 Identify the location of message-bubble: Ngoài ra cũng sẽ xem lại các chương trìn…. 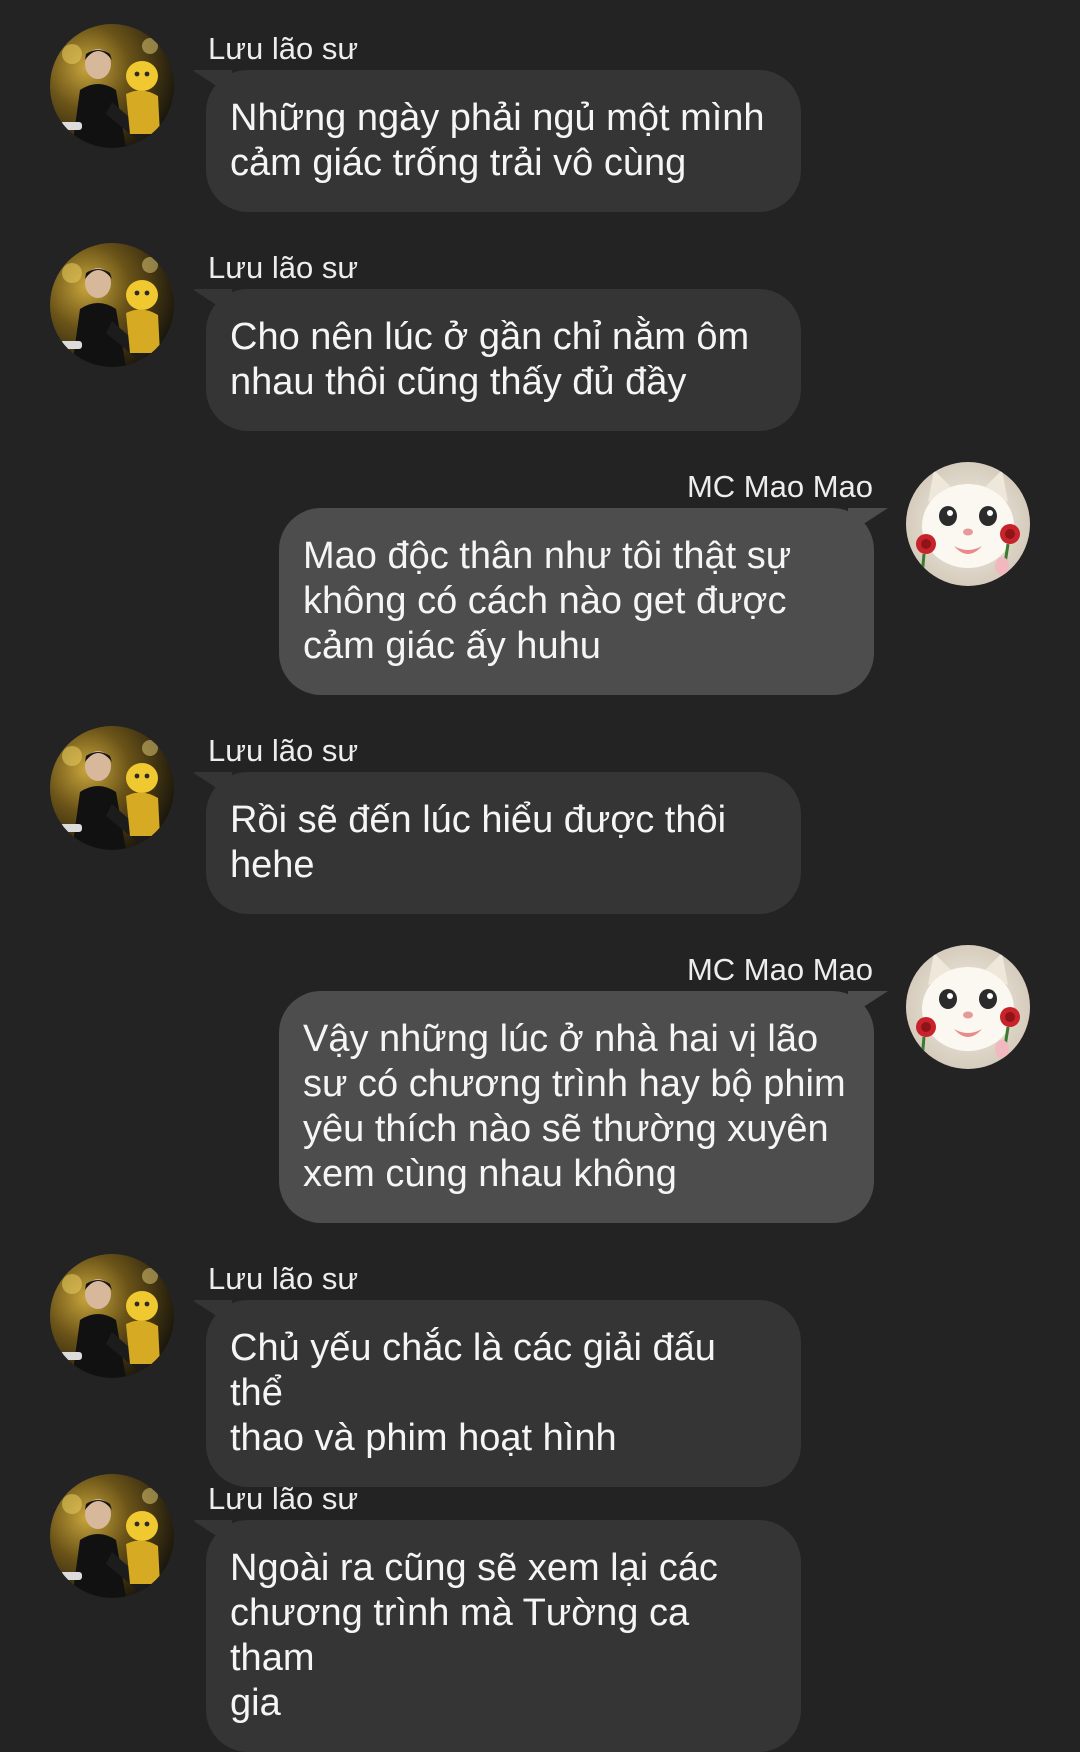
(503, 1636).